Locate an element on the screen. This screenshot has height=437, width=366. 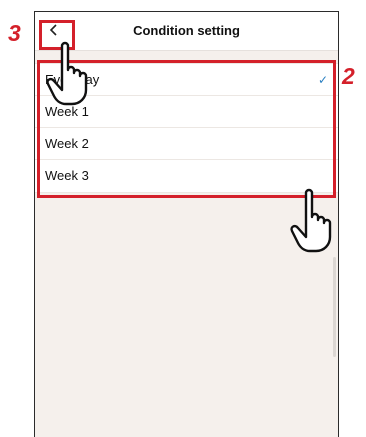
scrollbar is located at coordinates (334, 307).